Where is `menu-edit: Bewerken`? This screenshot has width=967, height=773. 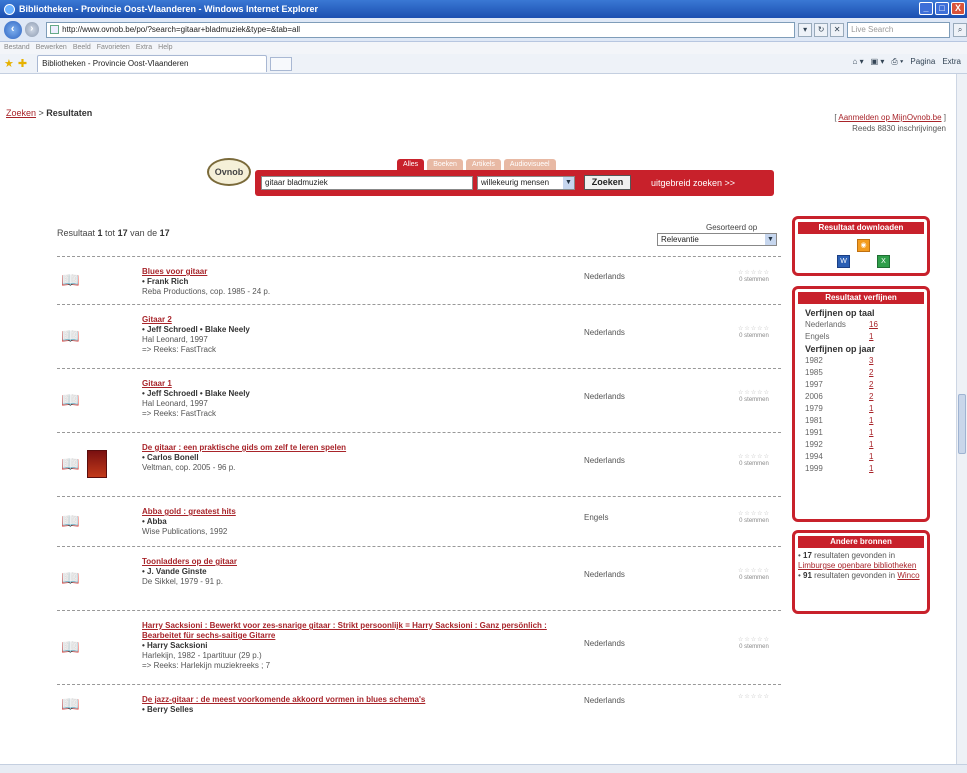 menu-edit: Bewerken is located at coordinates (51, 48).